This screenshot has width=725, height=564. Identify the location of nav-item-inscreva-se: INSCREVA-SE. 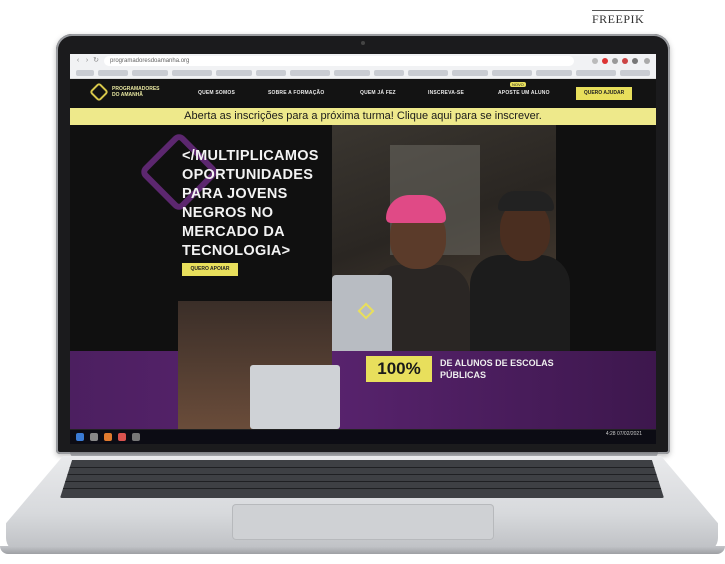
(446, 93).